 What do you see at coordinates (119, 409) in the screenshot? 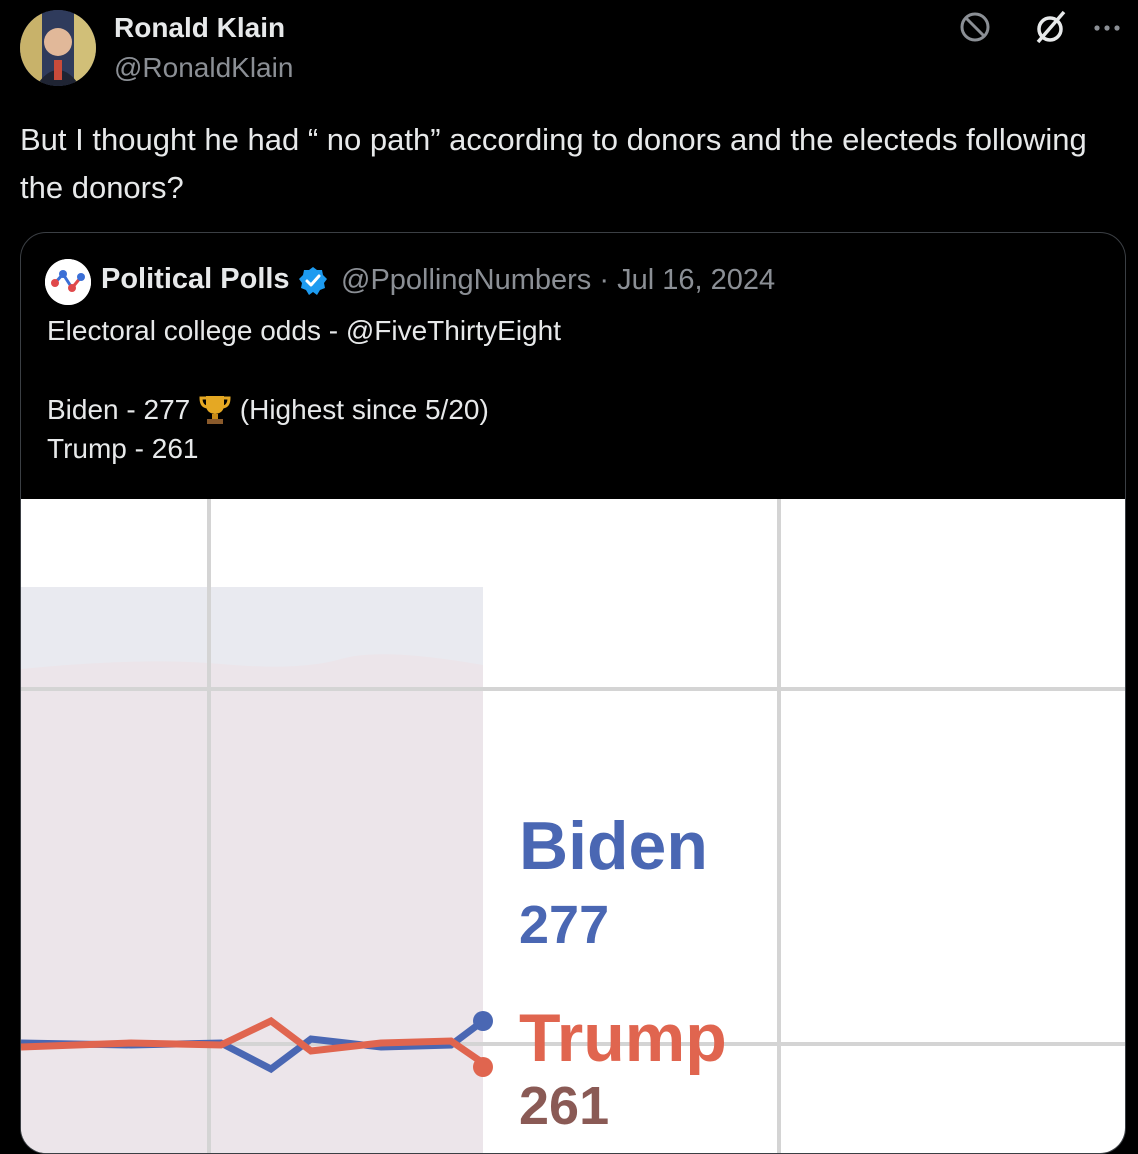
I see `biden-count-text: Biden - 277` at bounding box center [119, 409].